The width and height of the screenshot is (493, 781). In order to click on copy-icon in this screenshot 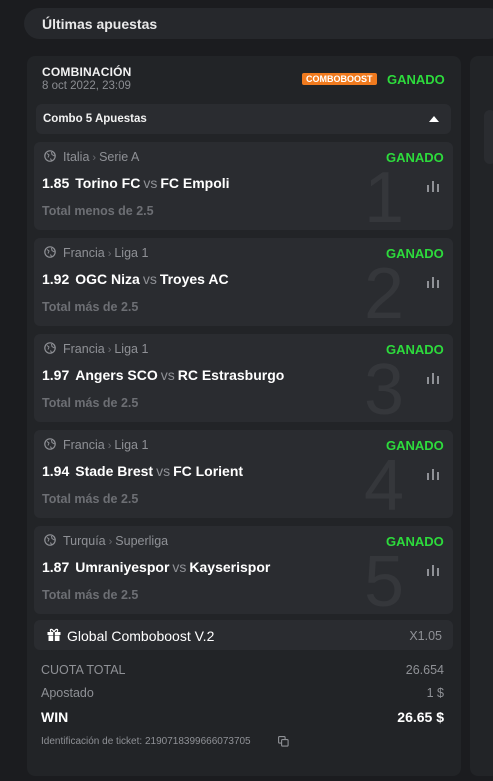, I will do `click(283, 741)`.